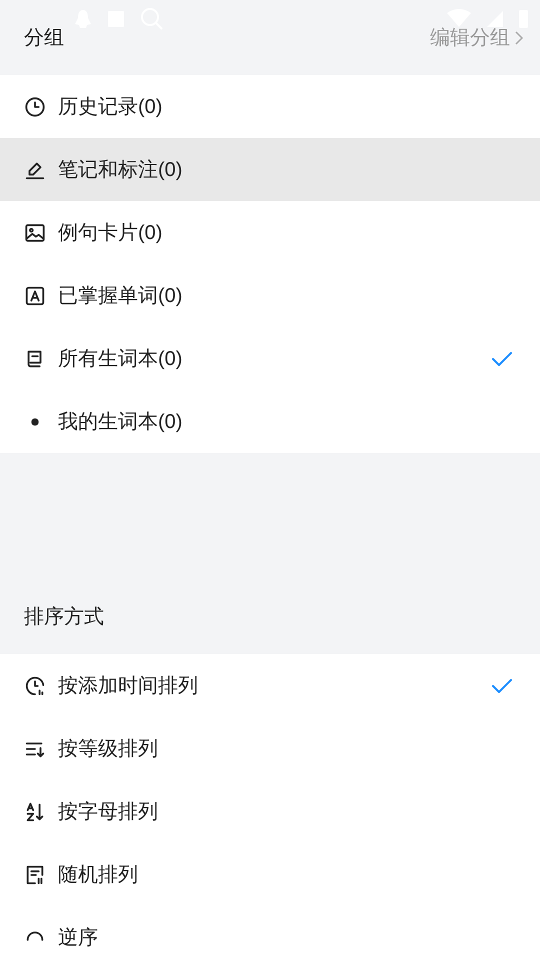 The height and width of the screenshot is (960, 540). I want to click on menu-item: 笔记和标注(0), so click(270, 169).